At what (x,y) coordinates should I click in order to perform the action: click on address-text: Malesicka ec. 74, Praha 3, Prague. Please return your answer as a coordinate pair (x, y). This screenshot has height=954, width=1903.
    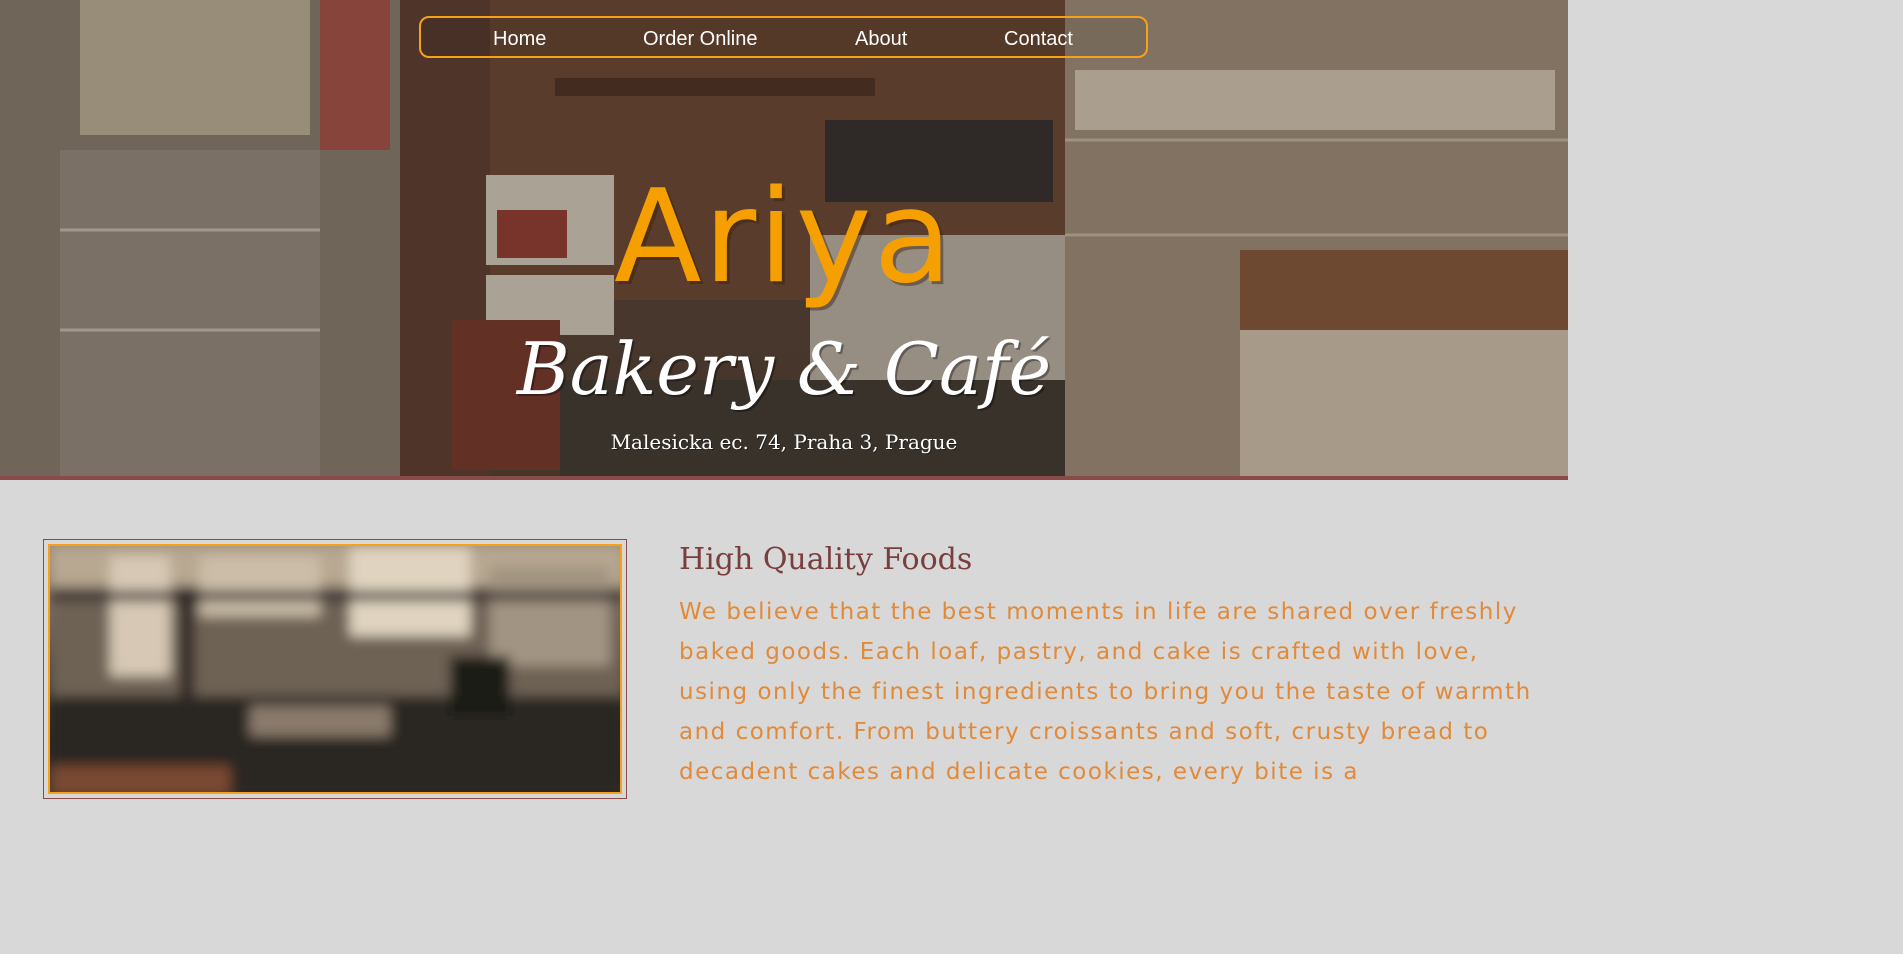
    Looking at the image, I should click on (784, 442).